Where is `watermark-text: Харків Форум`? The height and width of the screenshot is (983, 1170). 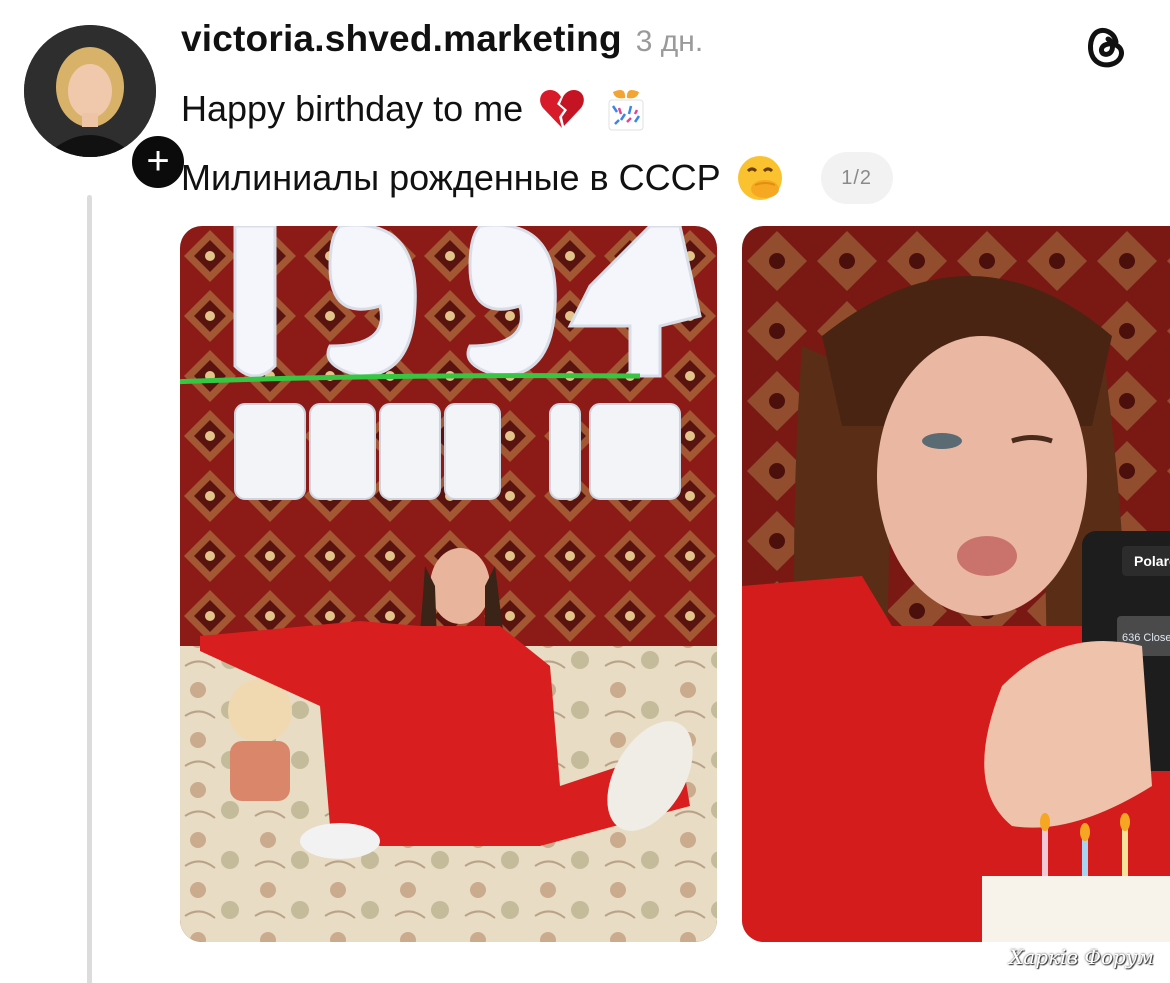 watermark-text: Харків Форум is located at coordinates (1081, 957).